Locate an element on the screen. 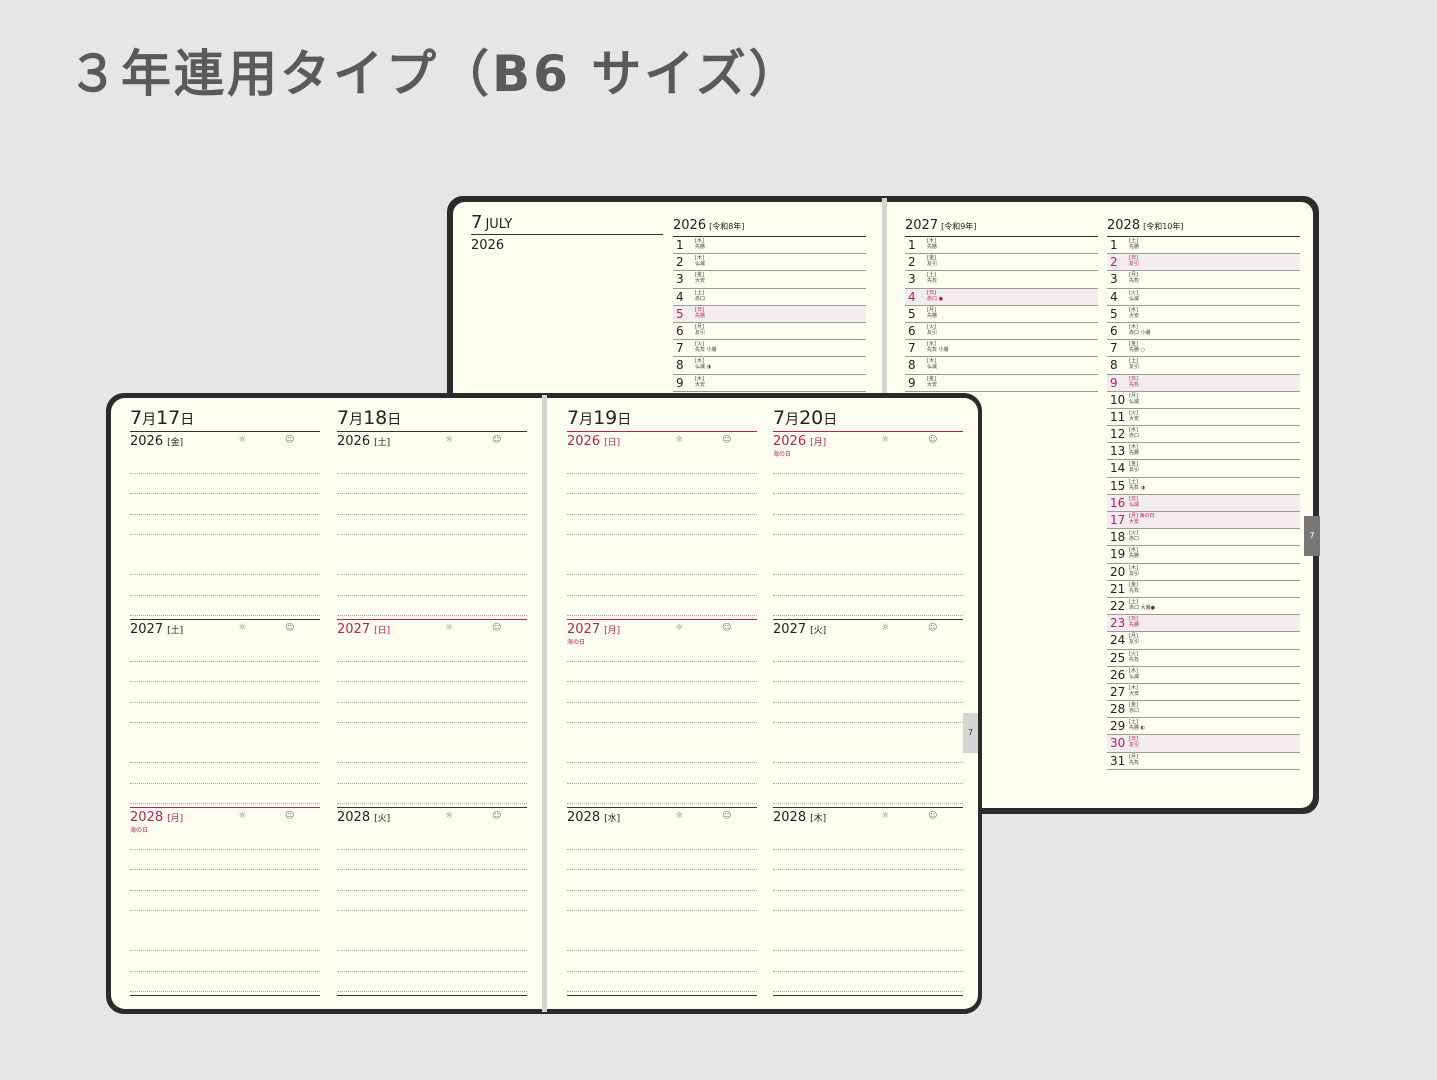  calendar-day-row: 20 [木] 友引 is located at coordinates (1203, 572).